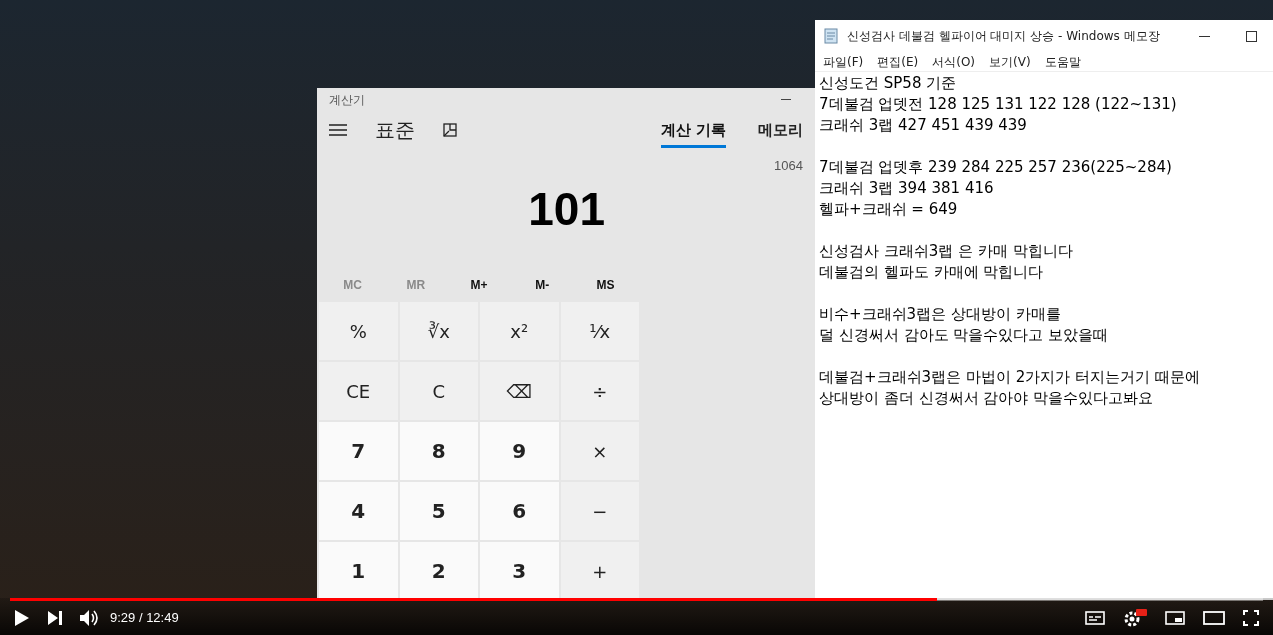 This screenshot has width=1273, height=635. I want to click on memory-button: M-, so click(542, 285).